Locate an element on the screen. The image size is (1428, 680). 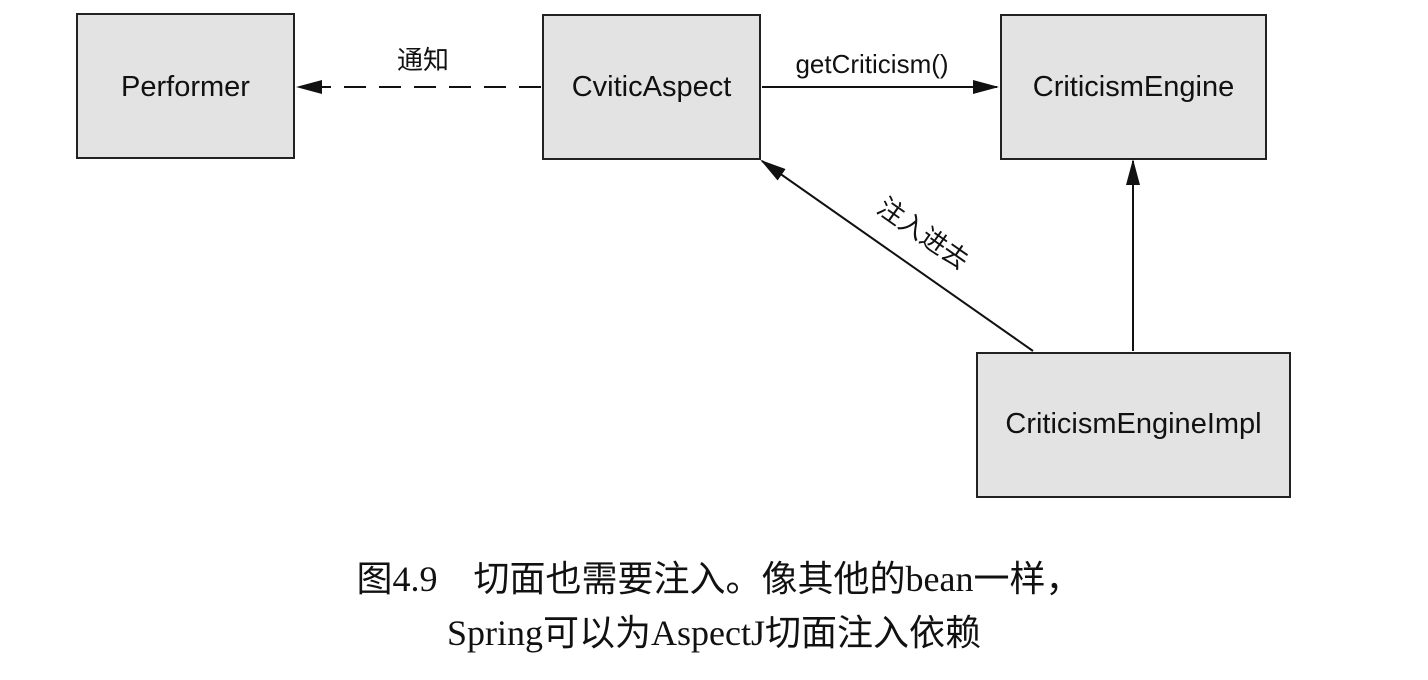
inject-edge: 注入进去 is located at coordinates (897, 255).